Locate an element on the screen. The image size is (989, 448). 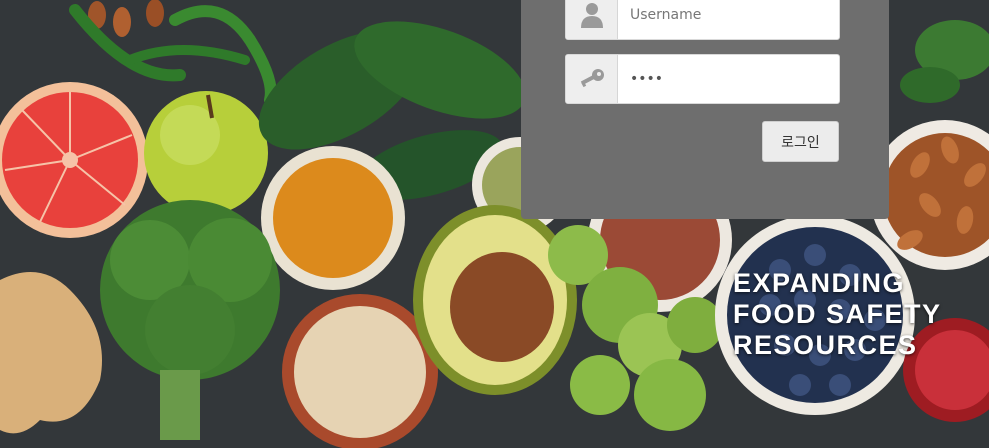
username-field is located at coordinates (702, 20).